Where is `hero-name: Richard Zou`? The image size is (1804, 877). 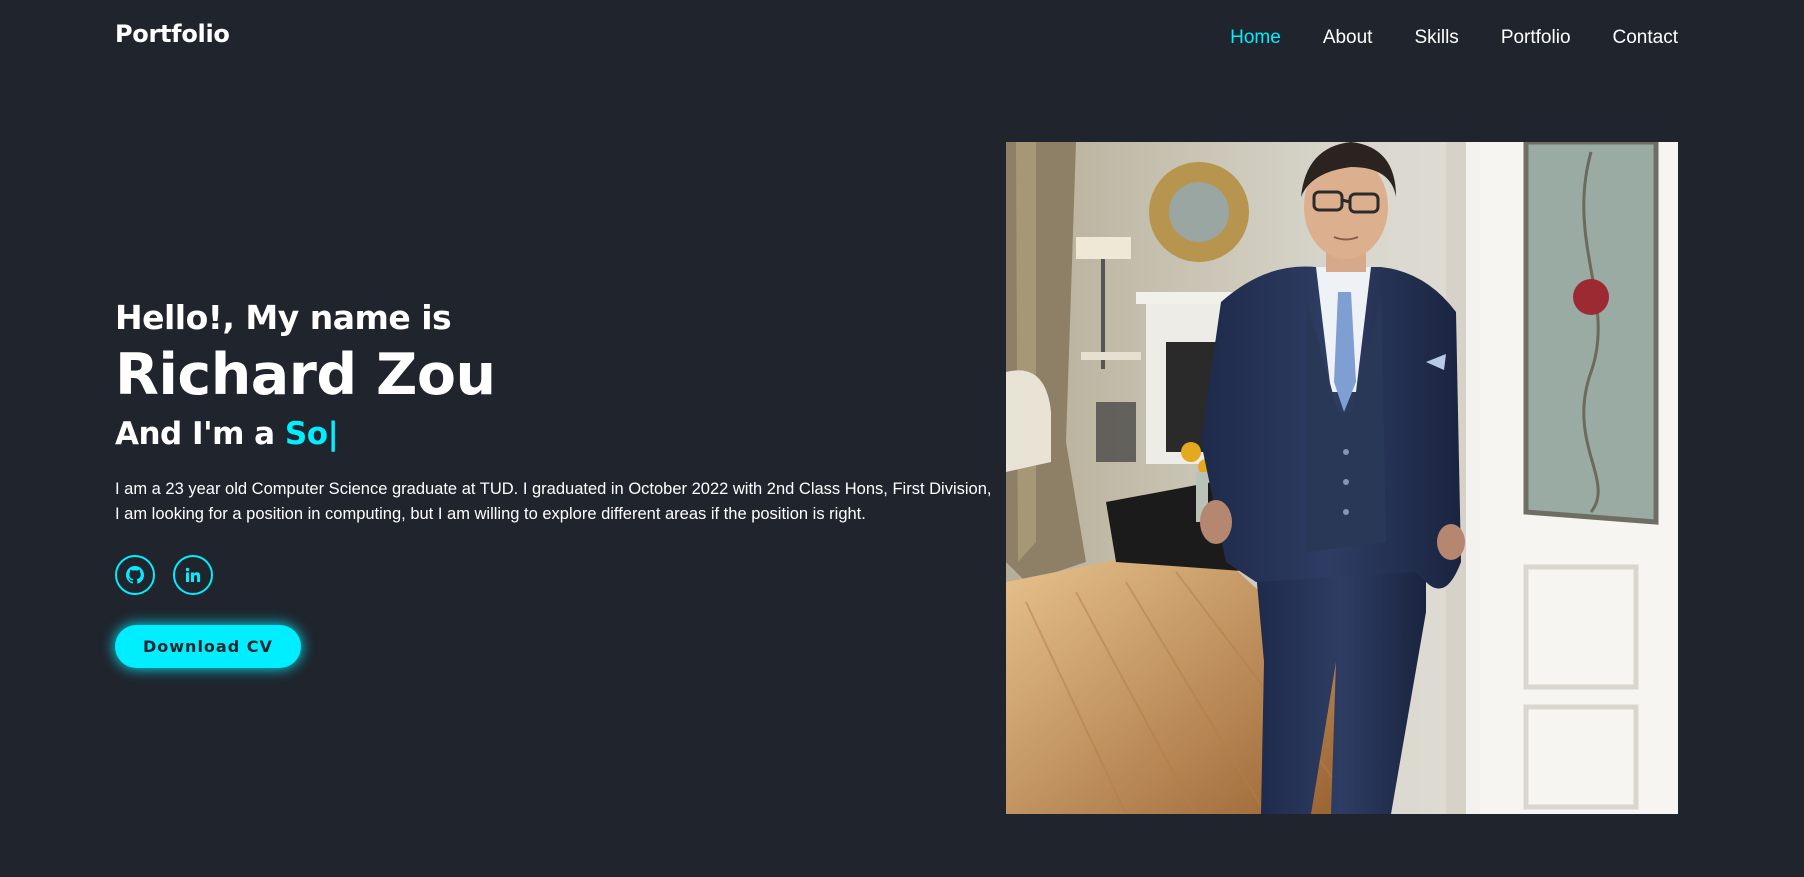
hero-name: Richard Zou is located at coordinates (305, 375).